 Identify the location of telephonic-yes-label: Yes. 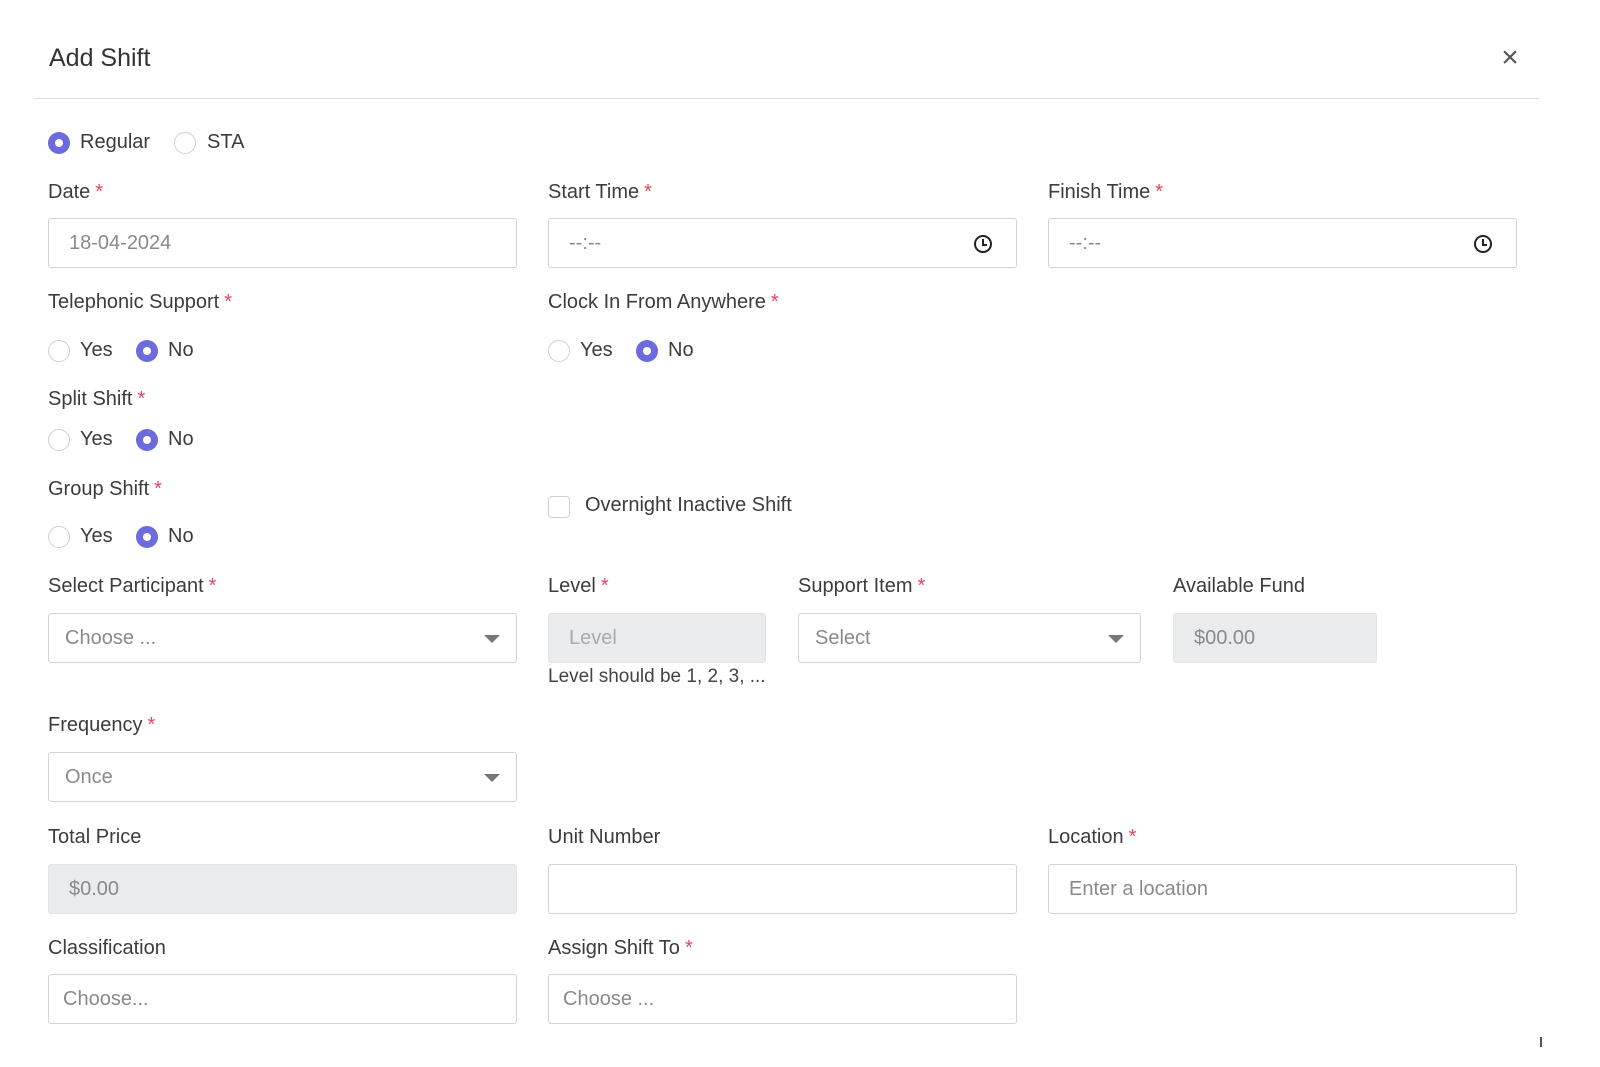
(96, 350).